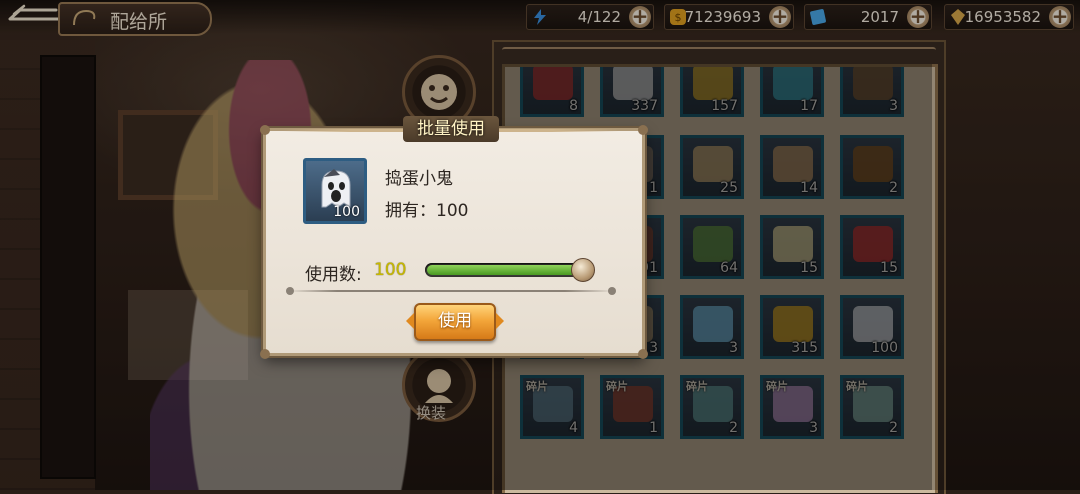 This screenshot has height=494, width=1080. I want to click on slider-fill, so click(503, 270).